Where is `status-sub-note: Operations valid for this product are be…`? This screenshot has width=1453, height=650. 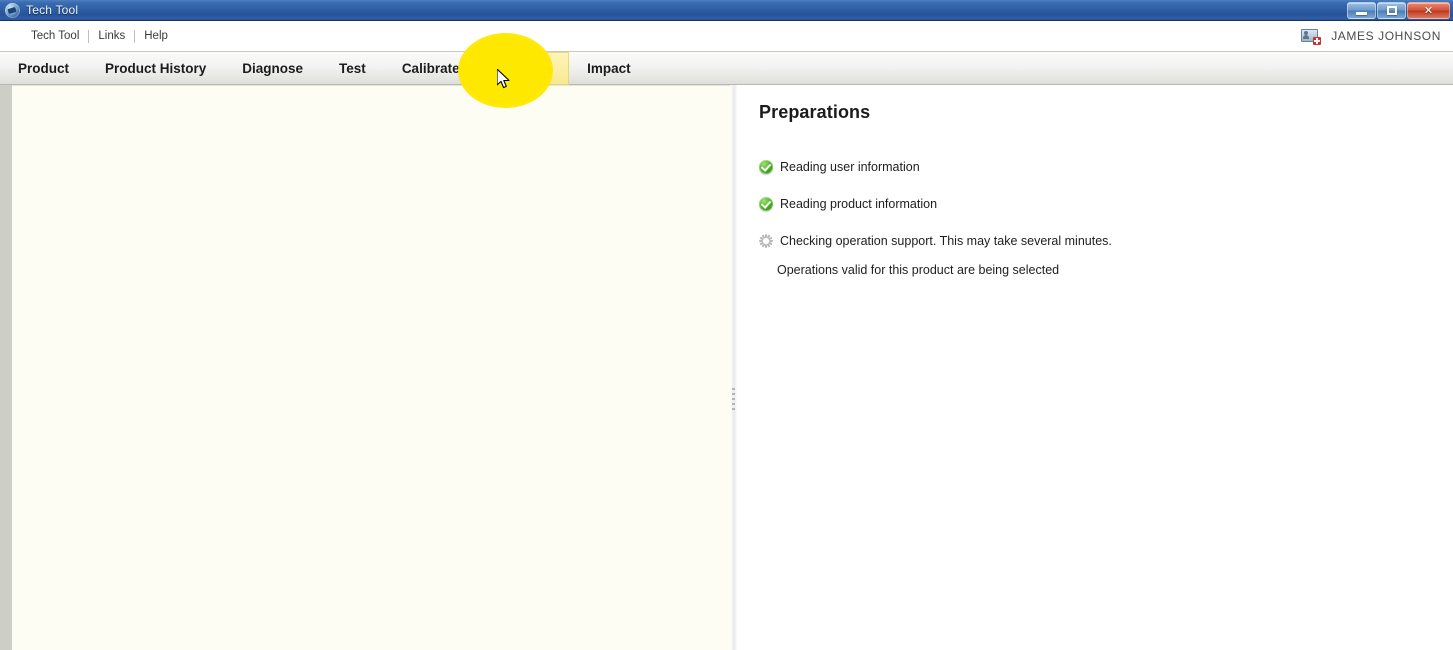
status-sub-note: Operations valid for this product are be… is located at coordinates (918, 270).